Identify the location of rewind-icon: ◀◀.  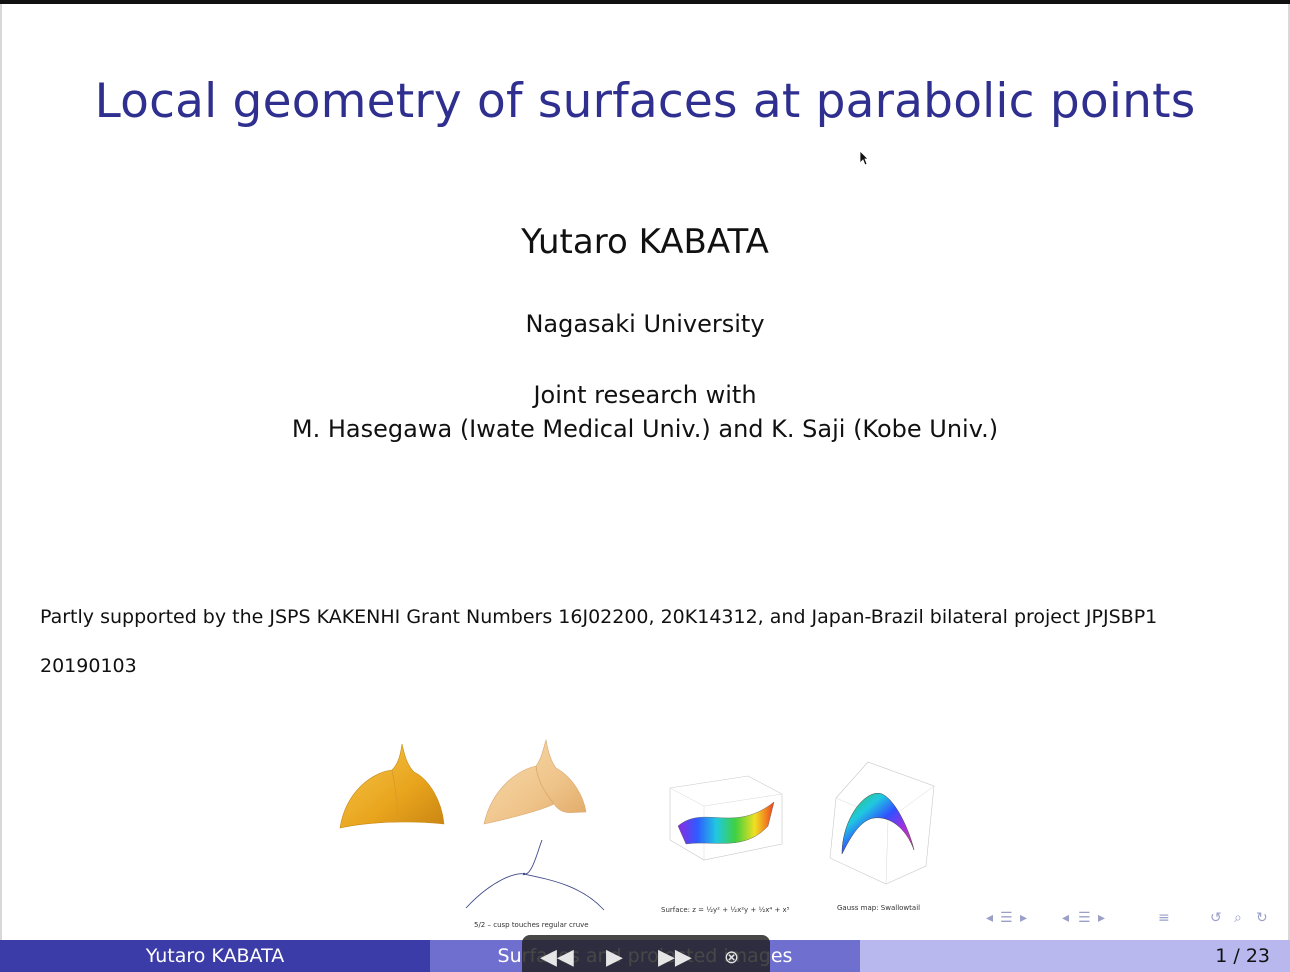
(557, 958).